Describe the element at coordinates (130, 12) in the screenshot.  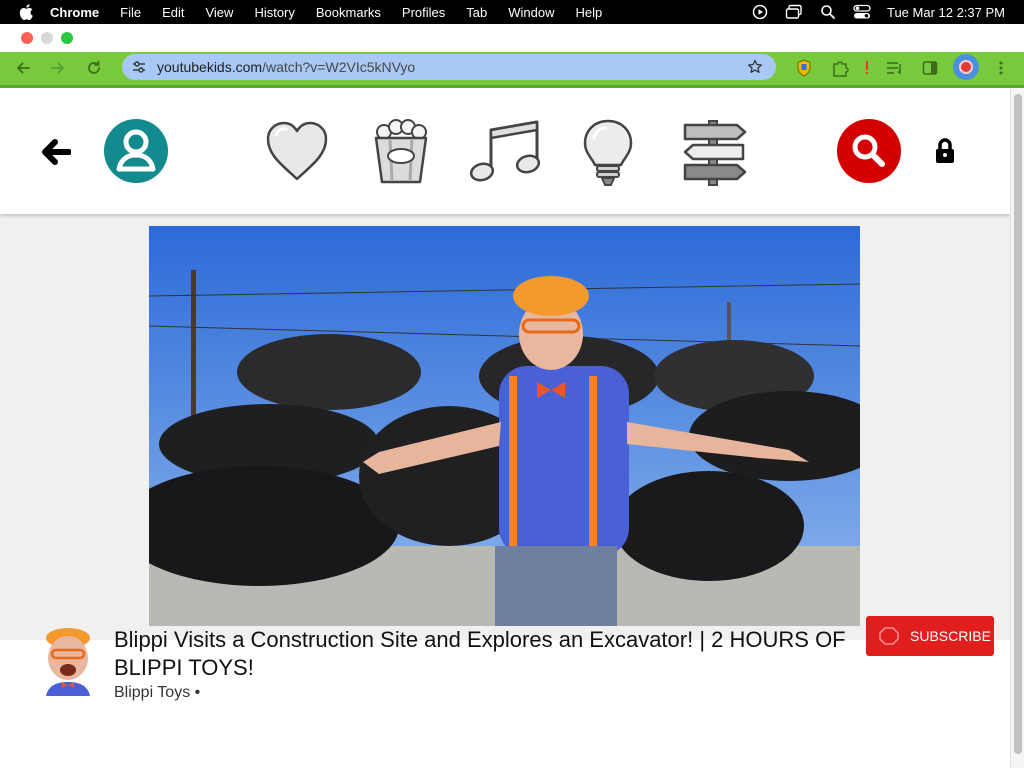
I see `menu-file: File` at that location.